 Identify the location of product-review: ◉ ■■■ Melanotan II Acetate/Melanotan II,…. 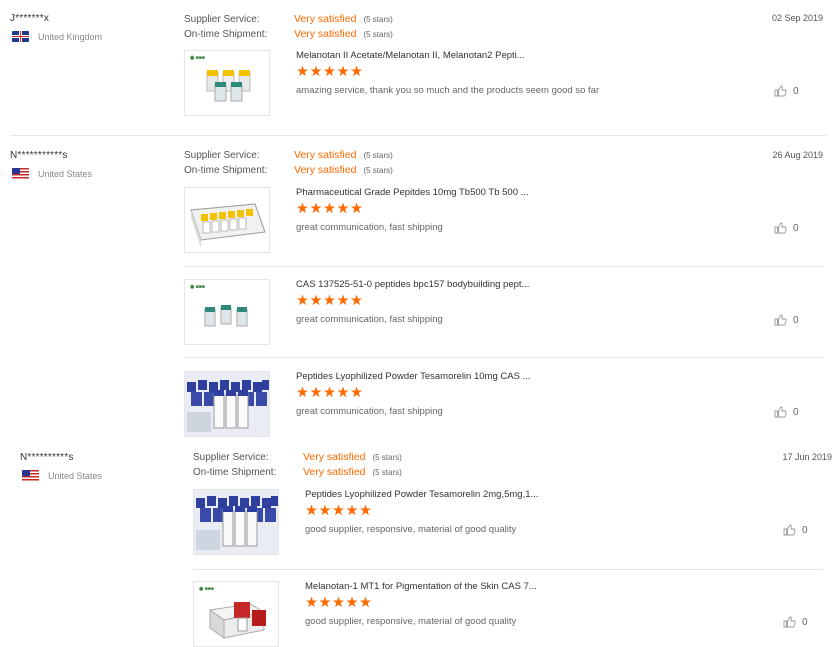
(504, 85).